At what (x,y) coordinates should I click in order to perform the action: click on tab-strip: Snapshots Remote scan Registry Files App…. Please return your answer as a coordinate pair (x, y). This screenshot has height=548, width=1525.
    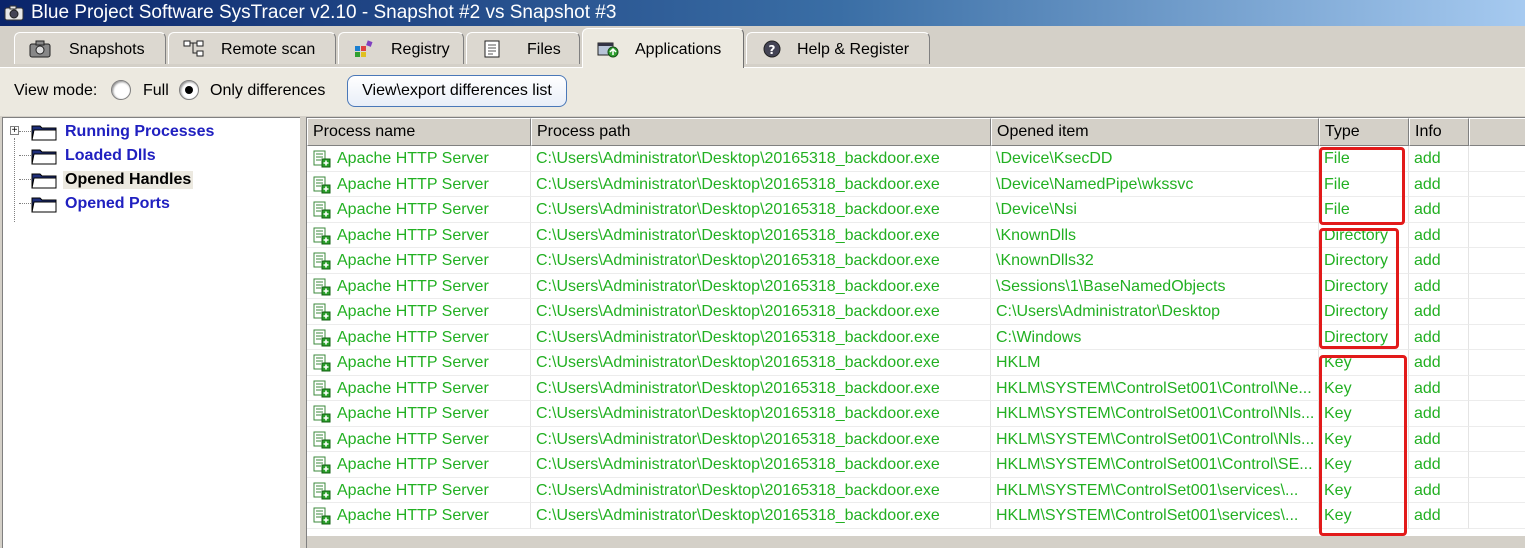
    Looking at the image, I should click on (762, 47).